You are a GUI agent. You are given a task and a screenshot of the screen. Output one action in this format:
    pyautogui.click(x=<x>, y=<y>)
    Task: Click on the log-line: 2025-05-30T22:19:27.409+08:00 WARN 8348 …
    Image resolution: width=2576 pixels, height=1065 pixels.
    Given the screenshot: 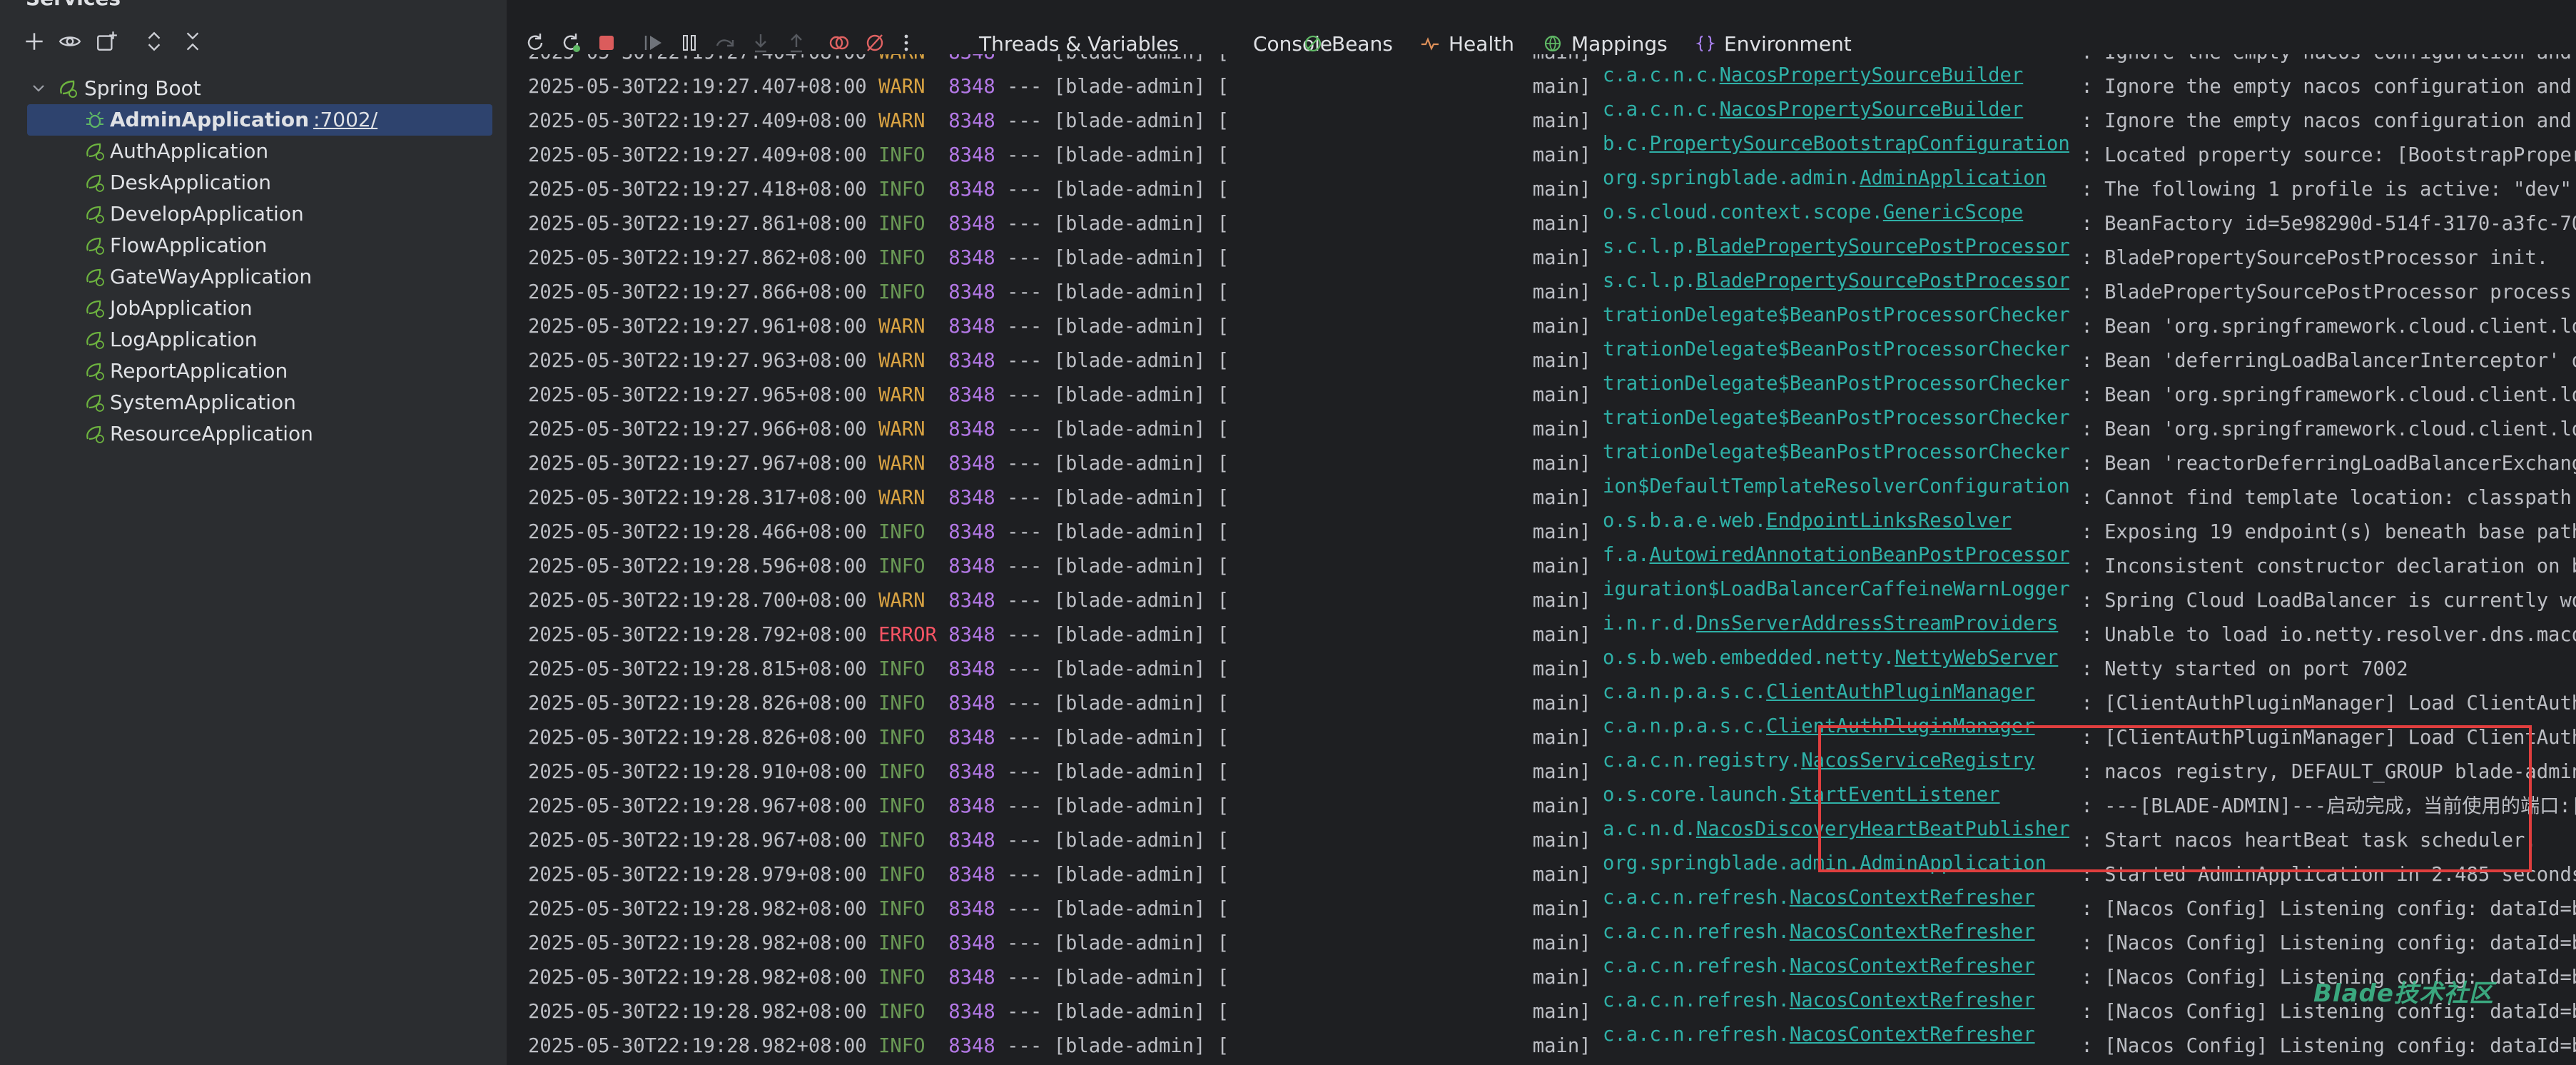 What is the action you would take?
    pyautogui.click(x=1552, y=112)
    